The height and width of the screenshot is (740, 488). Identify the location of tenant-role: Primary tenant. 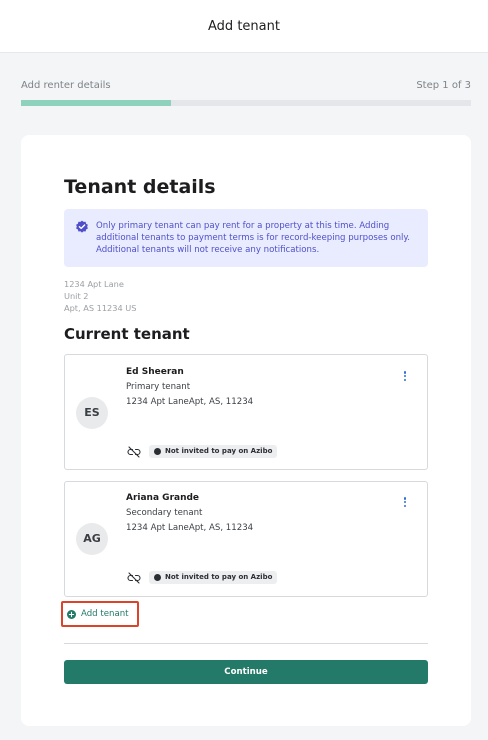
(158, 387).